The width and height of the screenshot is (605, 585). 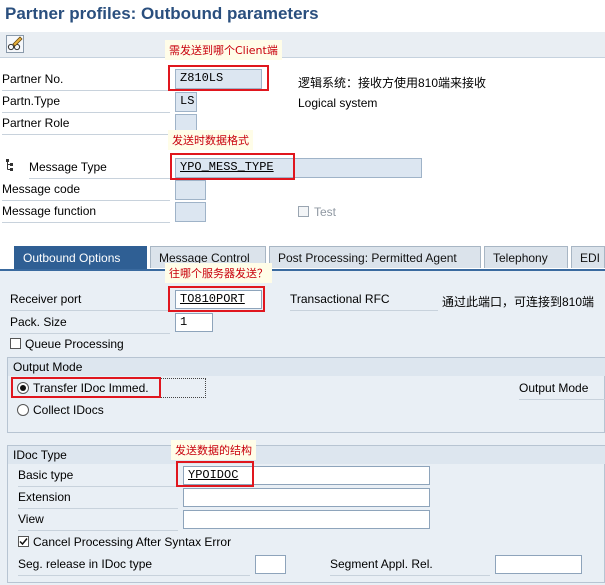 What do you see at coordinates (194, 322) in the screenshot?
I see `pack-size-field: 1` at bounding box center [194, 322].